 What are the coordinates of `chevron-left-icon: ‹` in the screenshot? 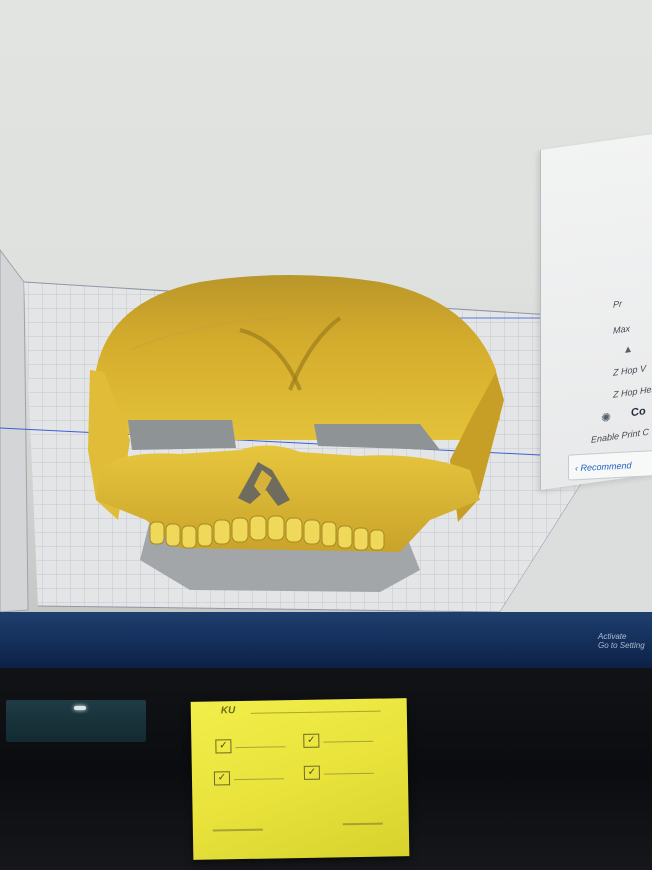 It's located at (576, 468).